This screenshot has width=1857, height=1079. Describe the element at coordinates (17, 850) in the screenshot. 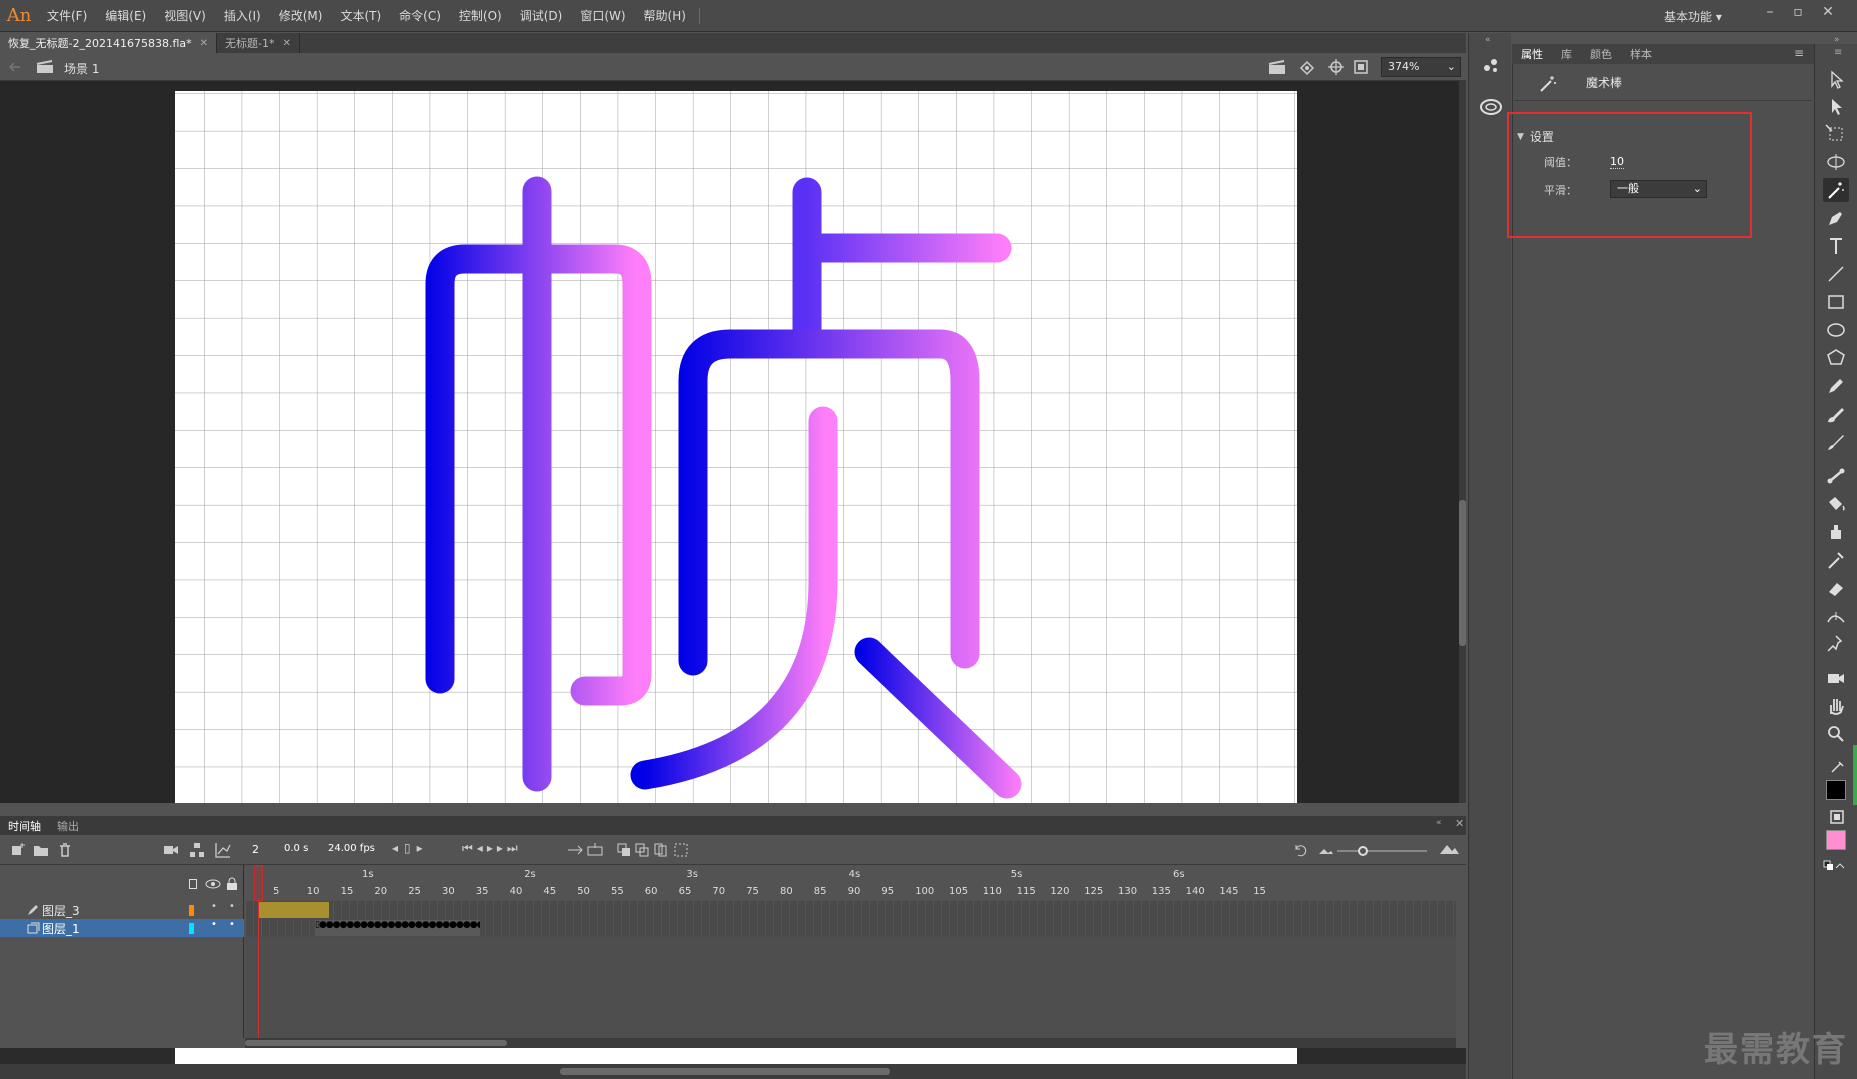

I see `new-layer-icon` at that location.